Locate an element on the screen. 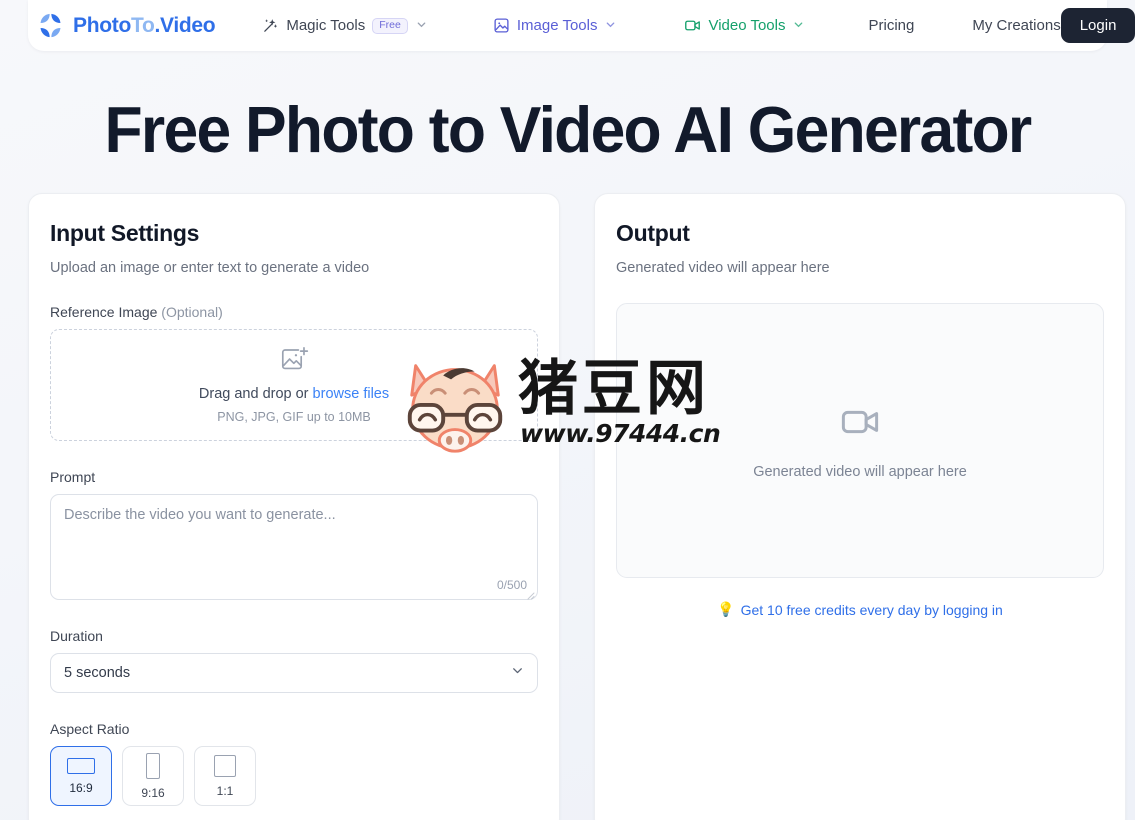 Image resolution: width=1135 pixels, height=820 pixels. textarea-resize-handle is located at coordinates (530, 593).